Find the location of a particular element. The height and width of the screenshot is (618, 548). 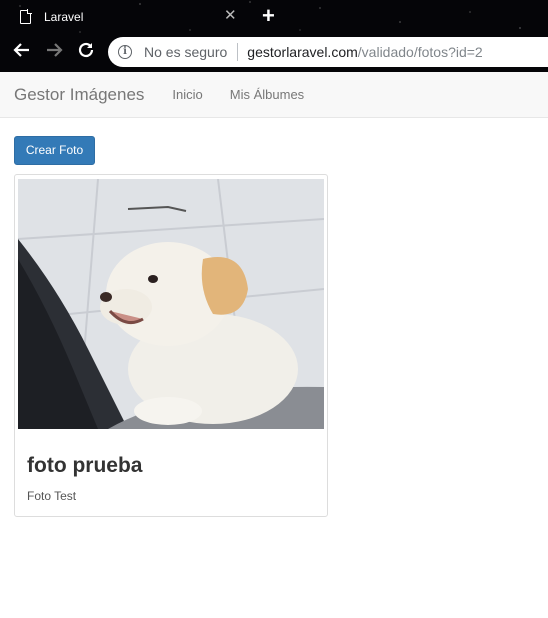

browser-tab: Laravel is located at coordinates (125, 17).